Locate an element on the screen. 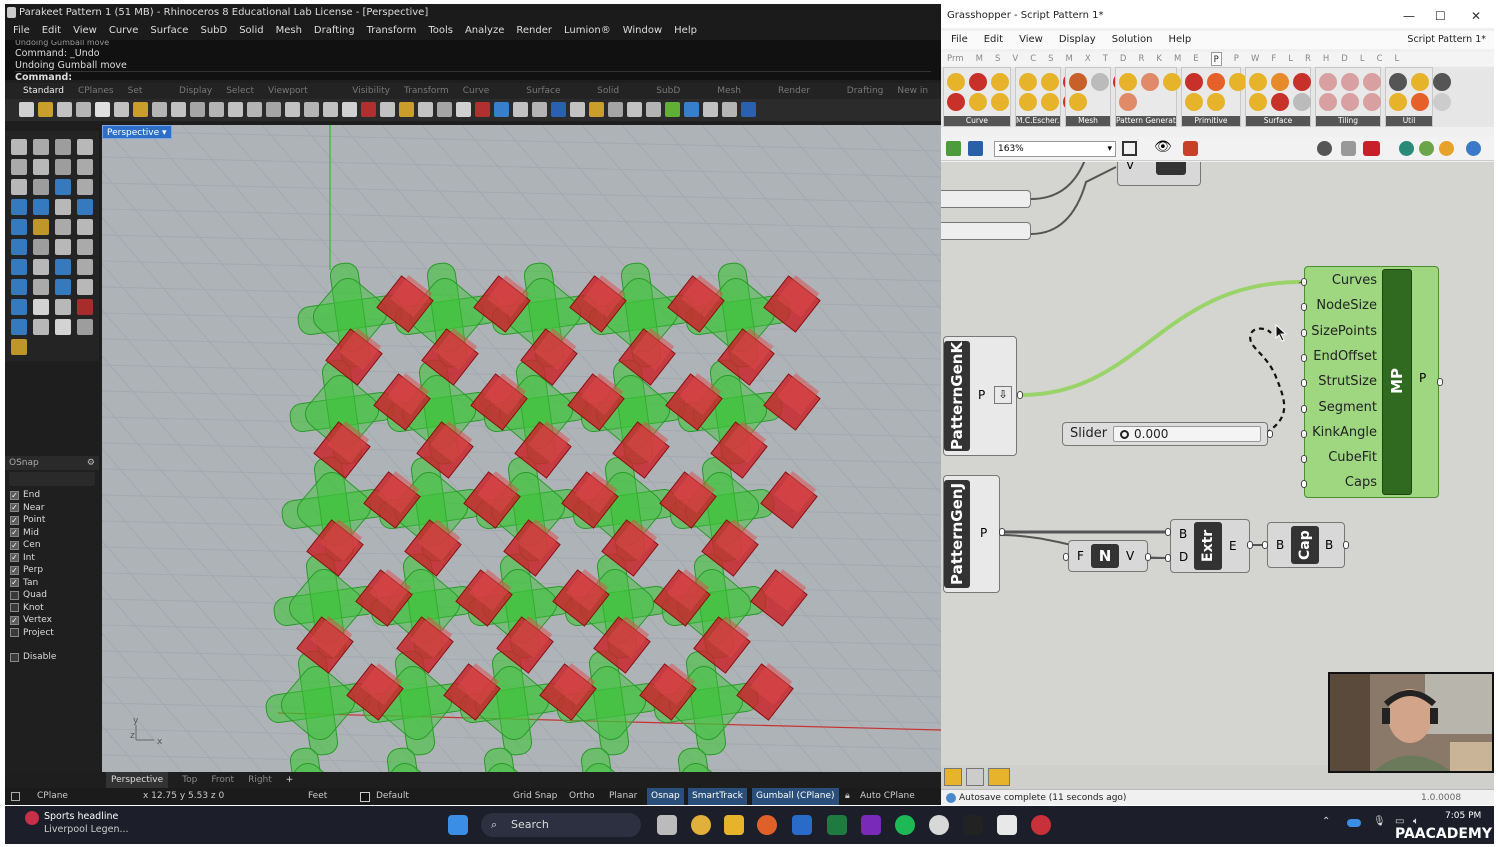  cap-component: B Cap B is located at coordinates (1306, 545).